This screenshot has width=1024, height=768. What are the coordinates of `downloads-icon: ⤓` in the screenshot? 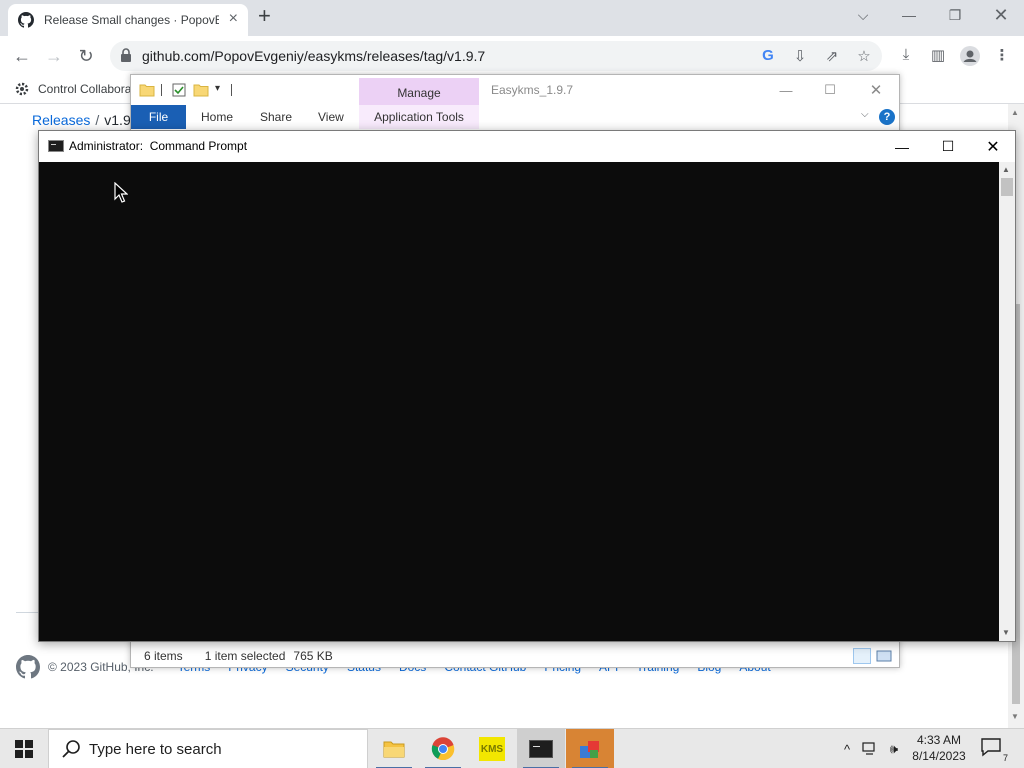 It's located at (906, 56).